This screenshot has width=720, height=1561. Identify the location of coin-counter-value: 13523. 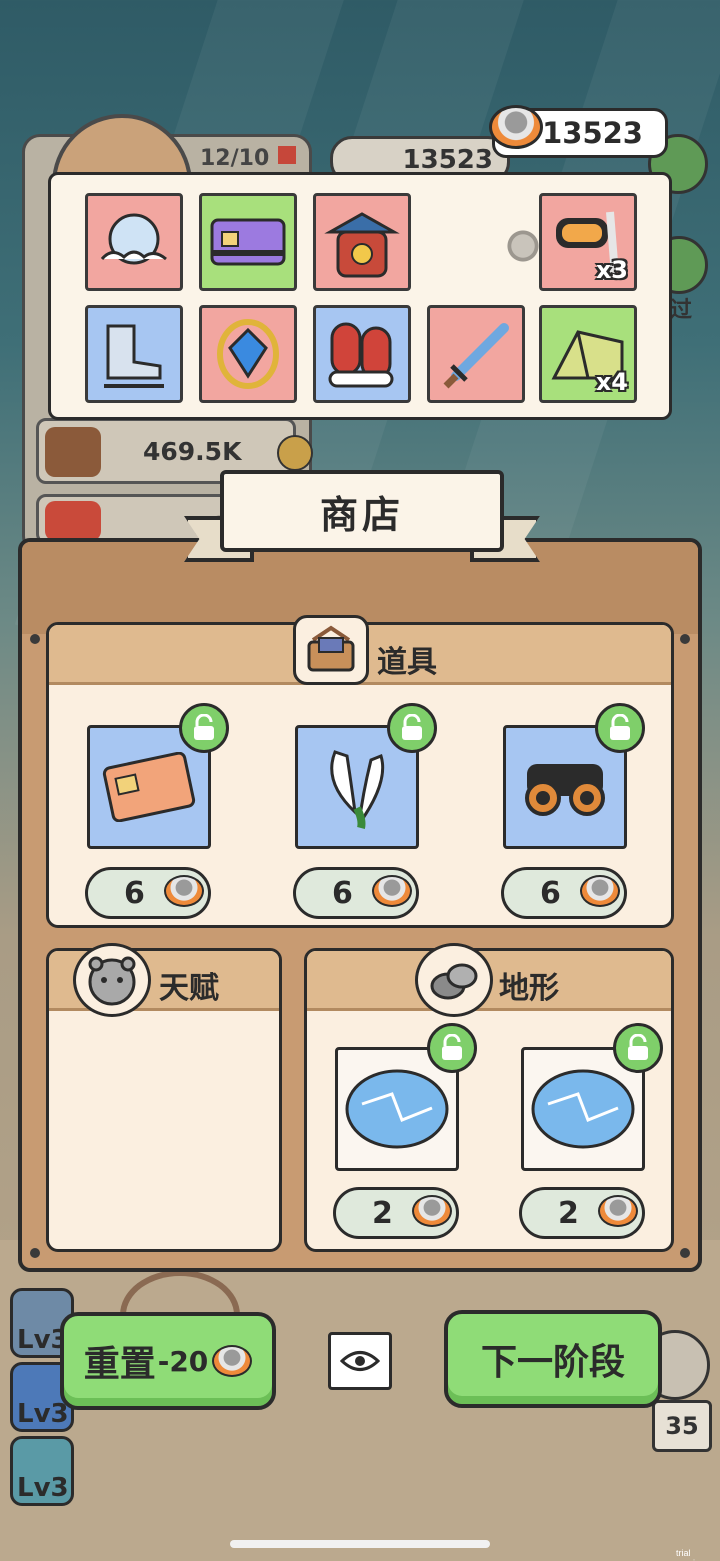
(592, 133).